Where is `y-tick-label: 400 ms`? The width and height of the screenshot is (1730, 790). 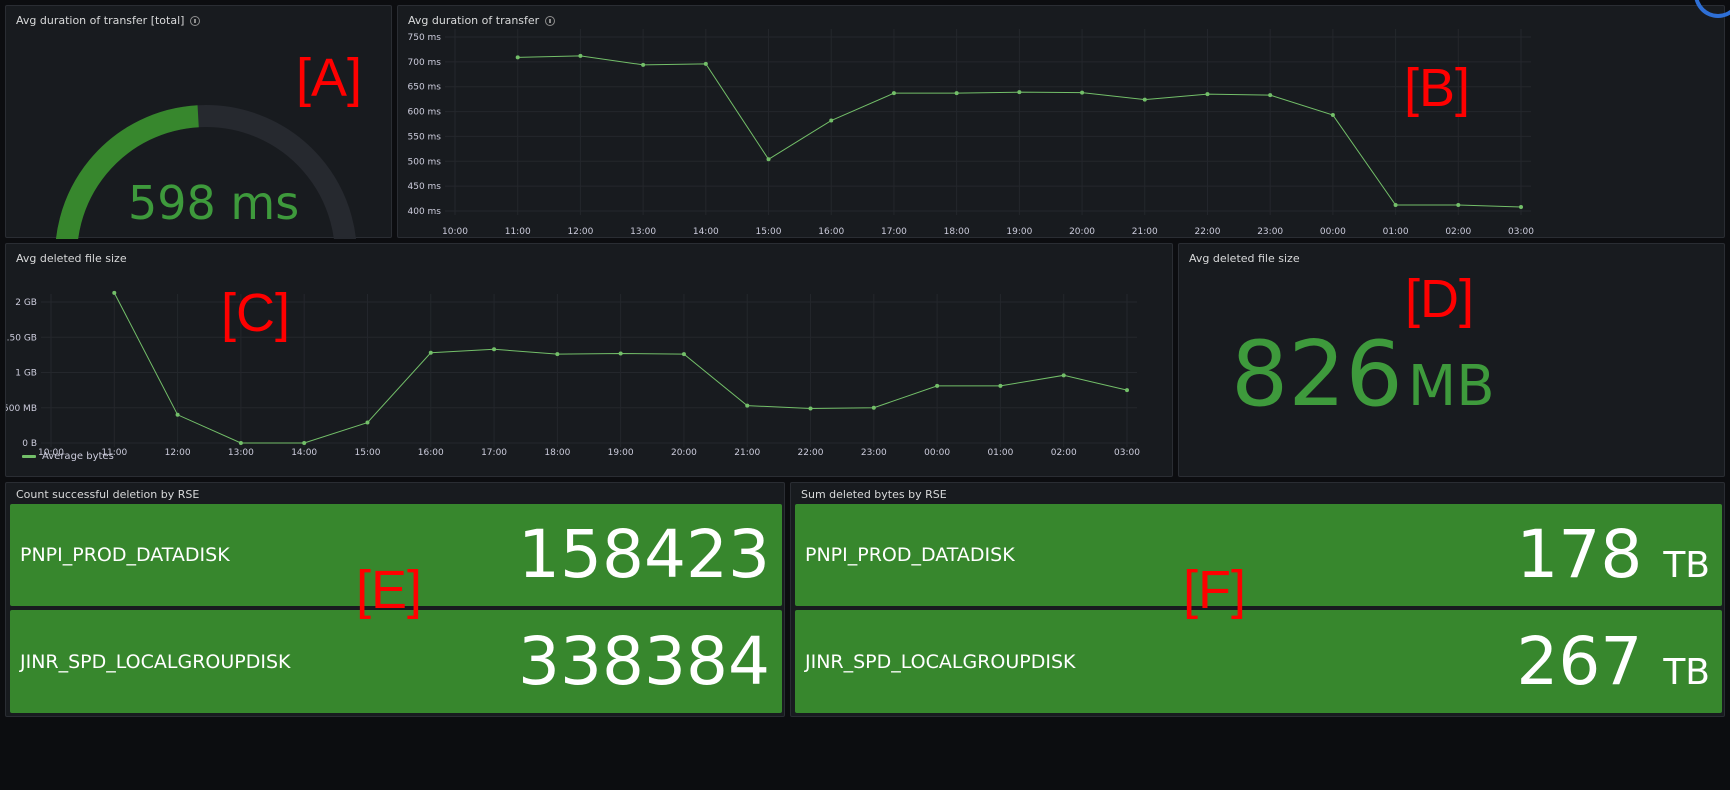
y-tick-label: 400 ms is located at coordinates (425, 212).